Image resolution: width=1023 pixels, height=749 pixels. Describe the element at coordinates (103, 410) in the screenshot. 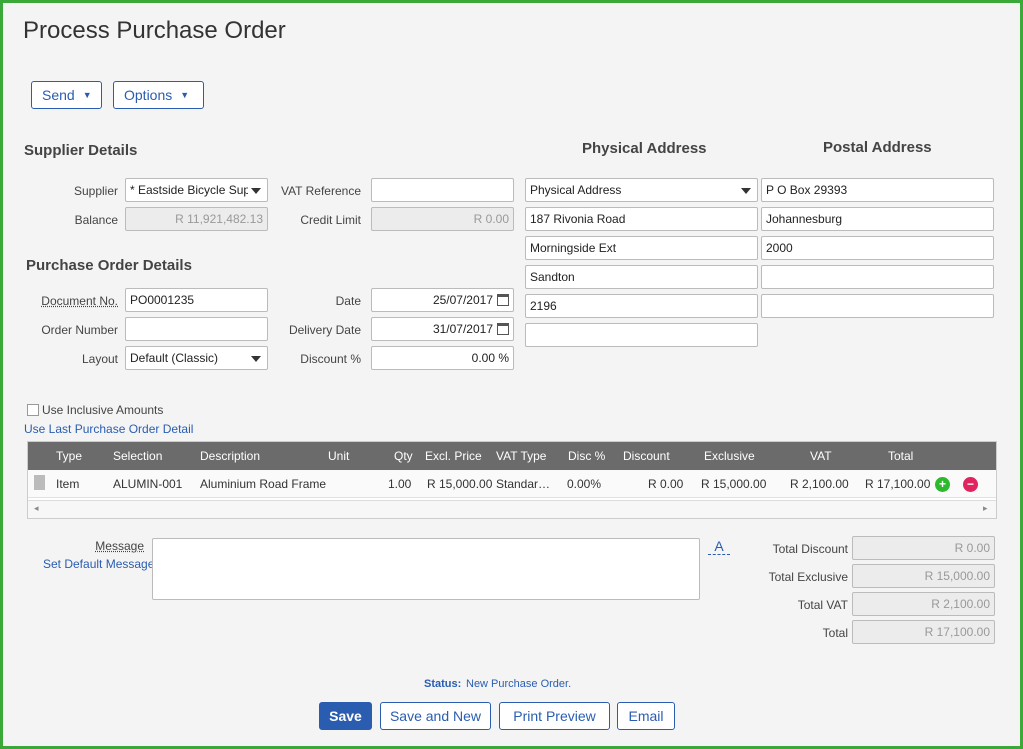

I see `use-inclusive-label: Use Inclusive Amounts` at that location.